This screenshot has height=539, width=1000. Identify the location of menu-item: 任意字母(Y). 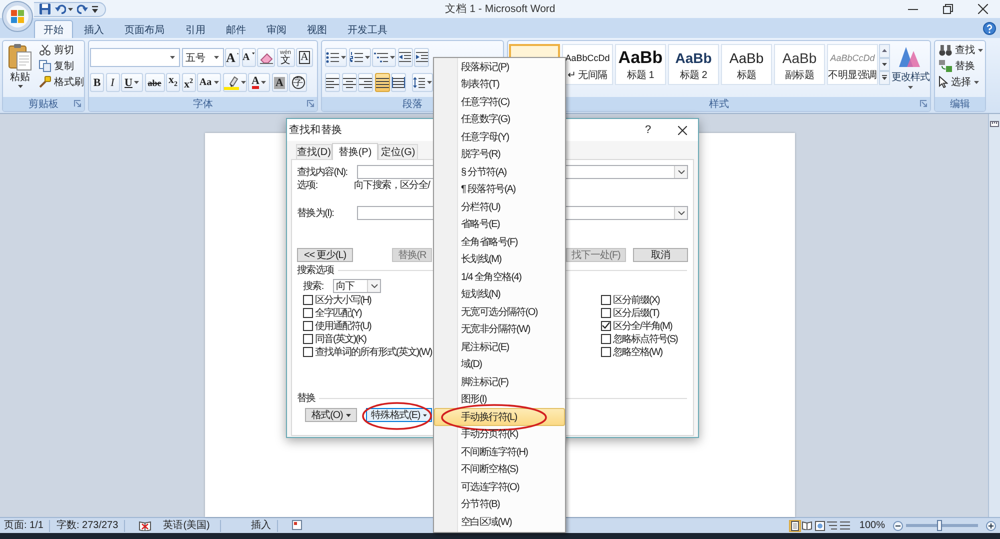
(499, 137).